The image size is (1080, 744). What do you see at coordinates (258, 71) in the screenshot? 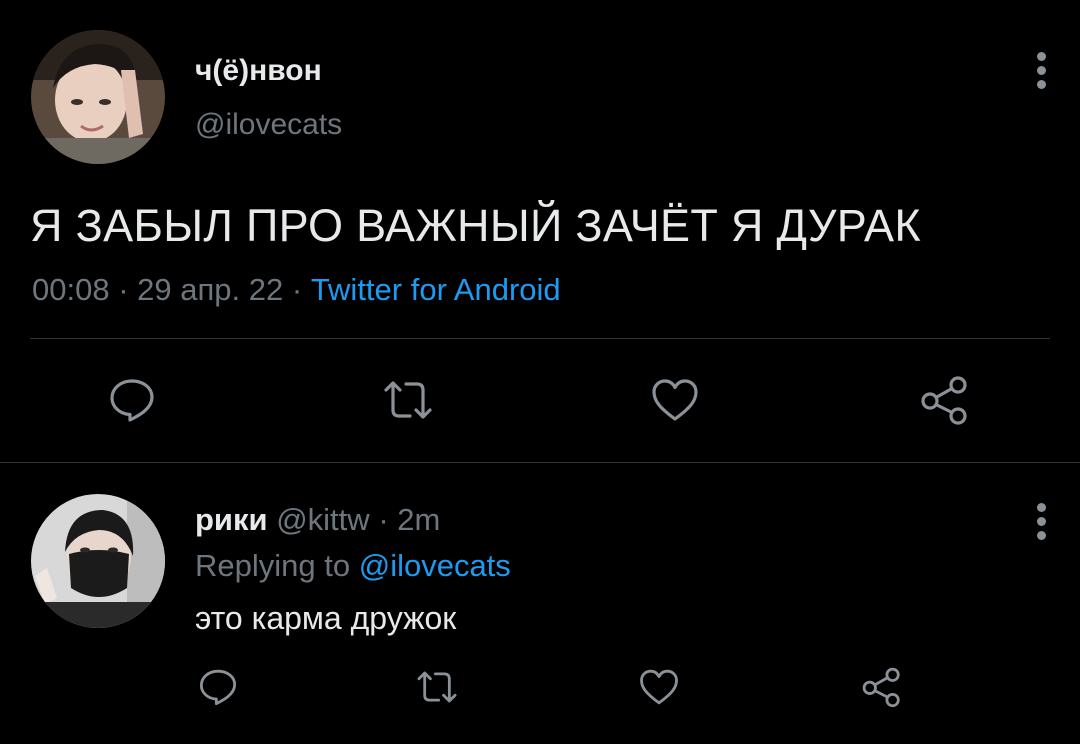
I see `author-display-name: ч(ё)нвон` at bounding box center [258, 71].